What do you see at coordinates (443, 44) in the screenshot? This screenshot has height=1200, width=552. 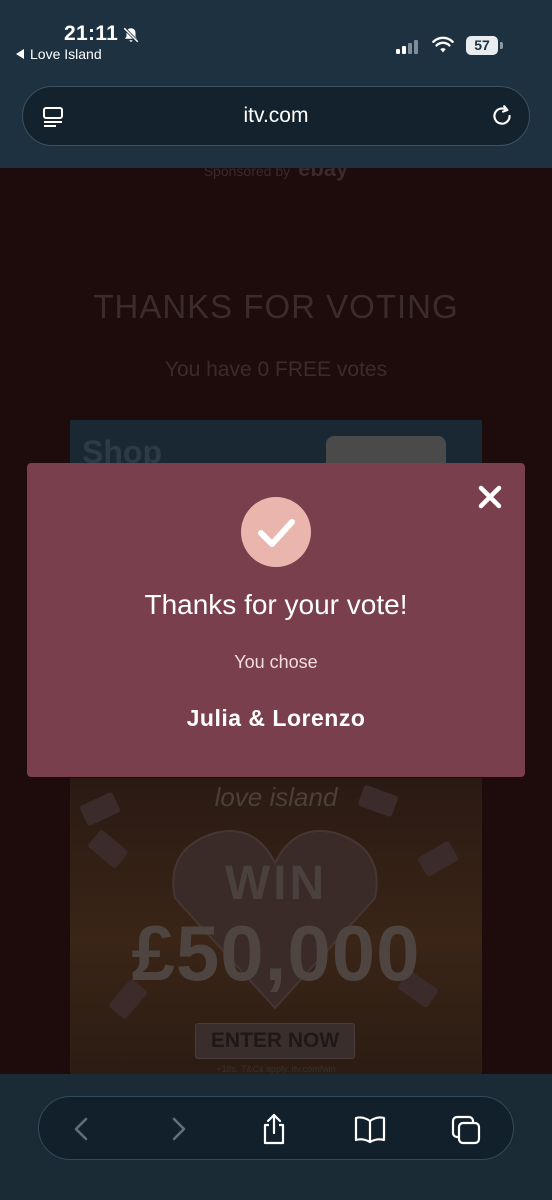 I see `wifi-icon` at bounding box center [443, 44].